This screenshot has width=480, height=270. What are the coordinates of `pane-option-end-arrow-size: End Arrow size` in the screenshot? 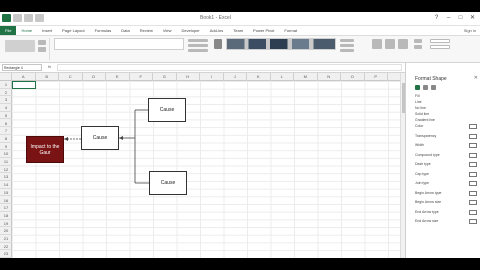 It's located at (426, 221).